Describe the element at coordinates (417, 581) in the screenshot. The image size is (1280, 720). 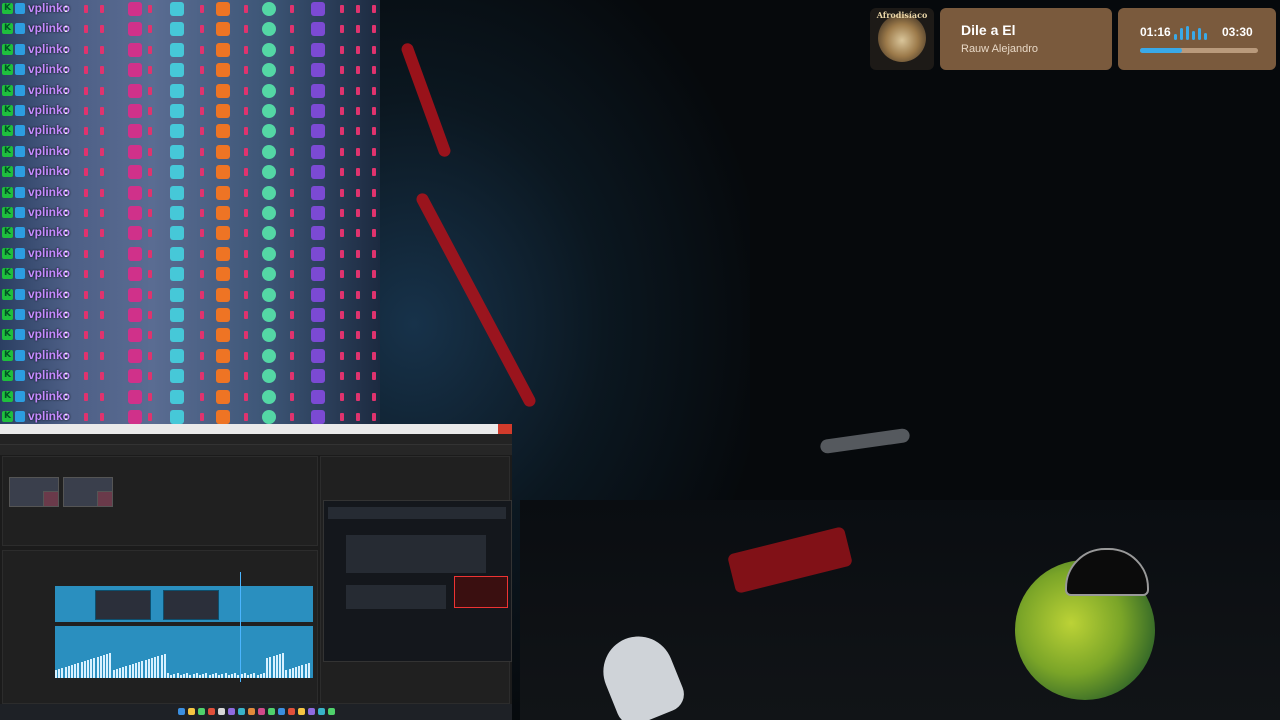
I see `program-preview` at that location.